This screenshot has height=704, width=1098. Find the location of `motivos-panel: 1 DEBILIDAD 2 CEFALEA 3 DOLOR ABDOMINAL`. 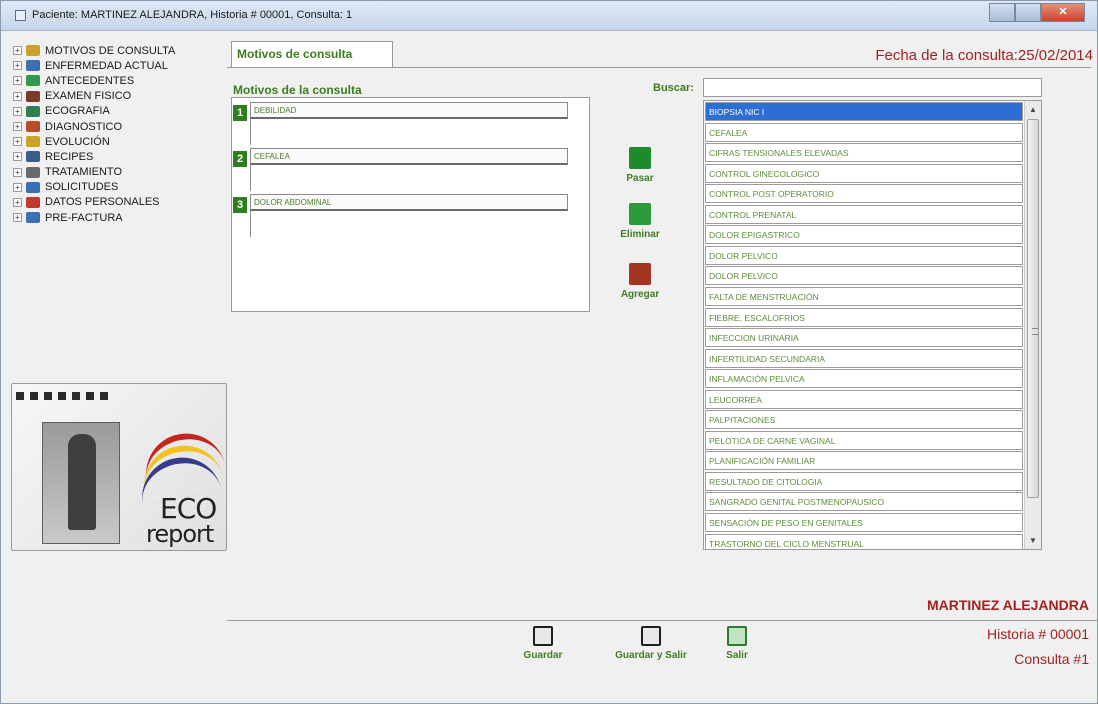

motivos-panel: 1 DEBILIDAD 2 CEFALEA 3 DOLOR ABDOMINAL is located at coordinates (410, 204).